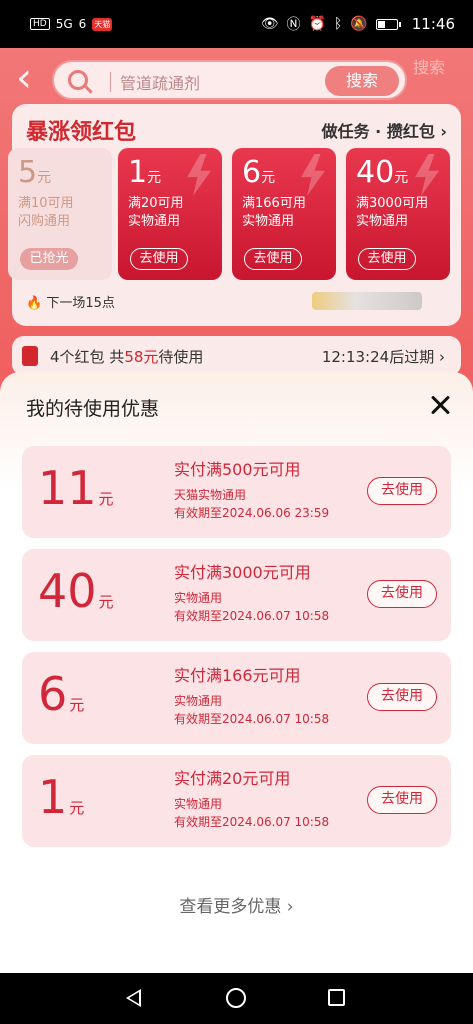 The height and width of the screenshot is (1024, 473). What do you see at coordinates (269, 24) in the screenshot?
I see `eye-icon: 👁` at bounding box center [269, 24].